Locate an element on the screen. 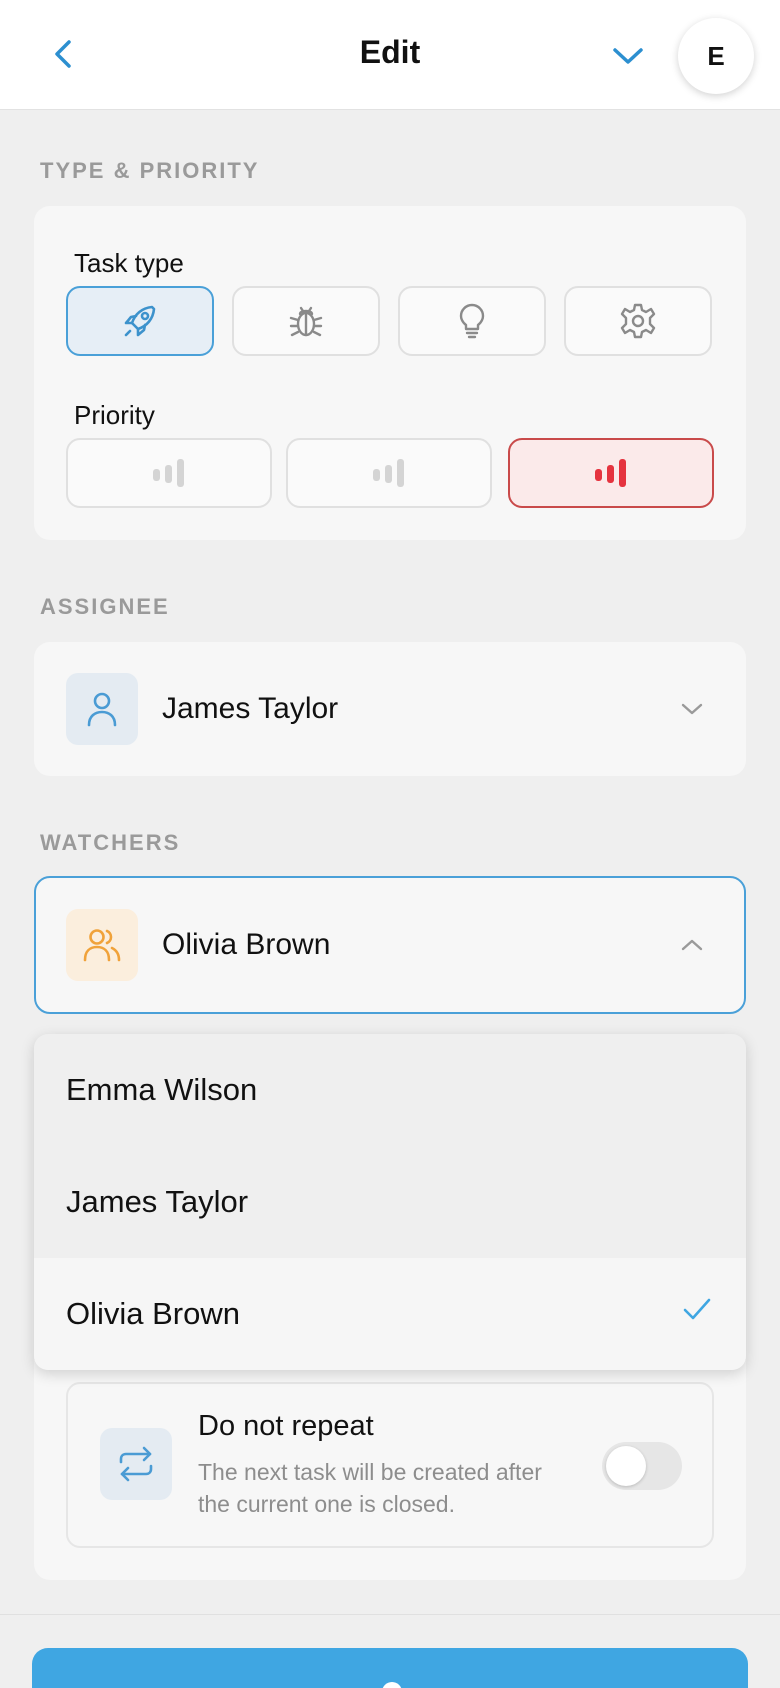 The height and width of the screenshot is (1688, 780). gear-icon is located at coordinates (638, 321).